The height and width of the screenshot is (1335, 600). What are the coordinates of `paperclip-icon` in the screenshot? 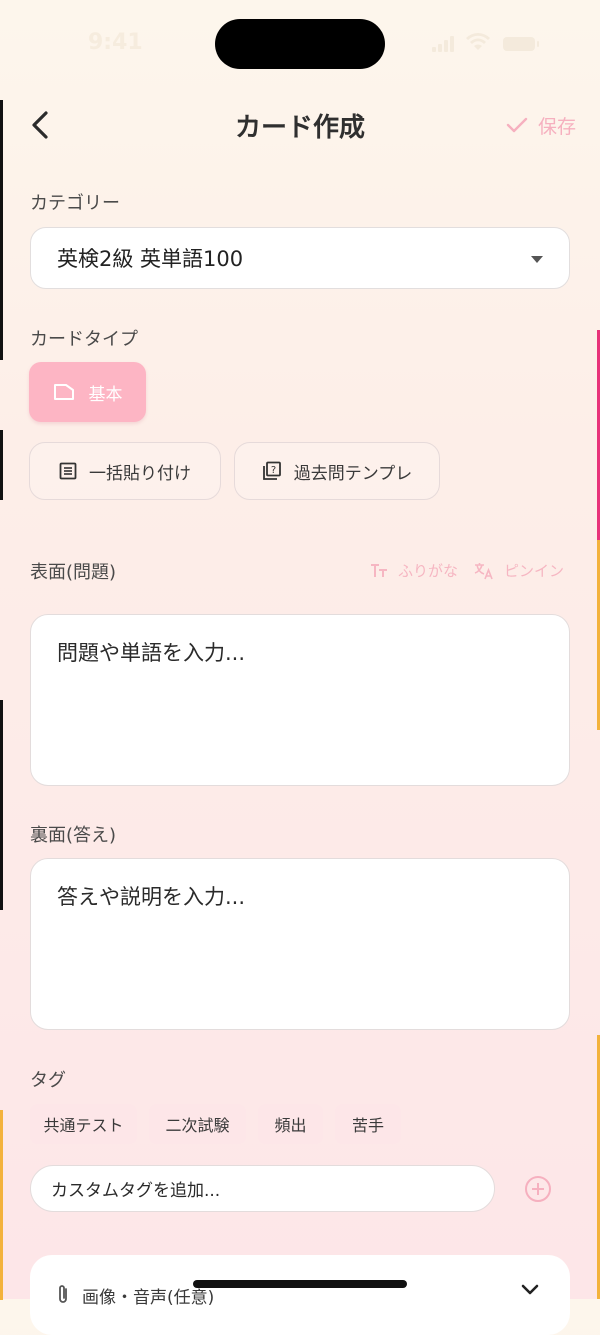 It's located at (63, 1294).